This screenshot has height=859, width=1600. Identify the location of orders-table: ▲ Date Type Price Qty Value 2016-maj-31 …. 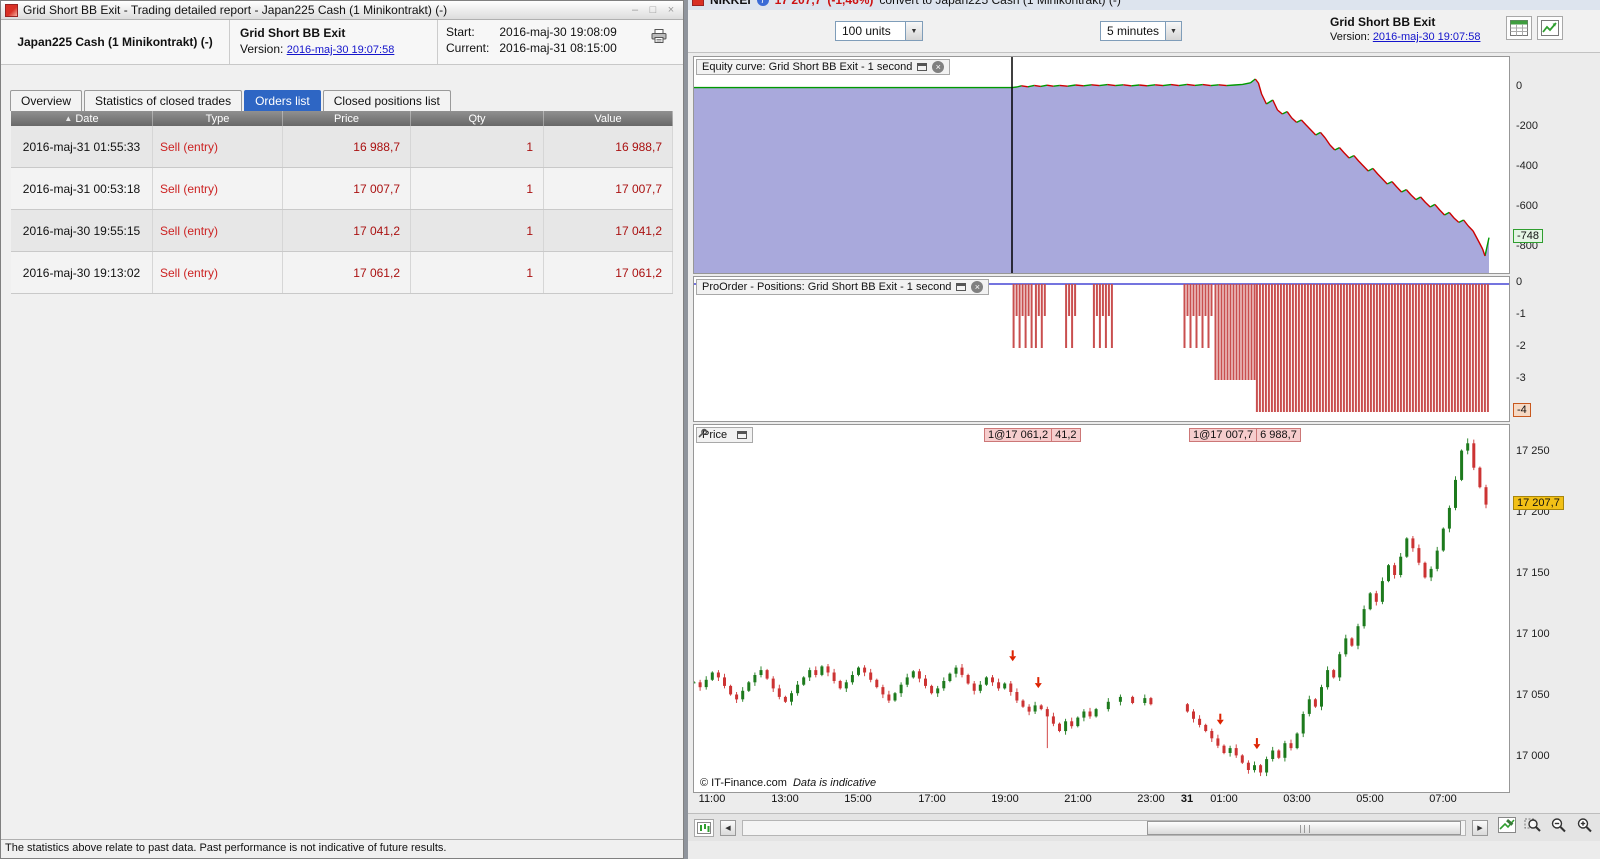
(342, 202).